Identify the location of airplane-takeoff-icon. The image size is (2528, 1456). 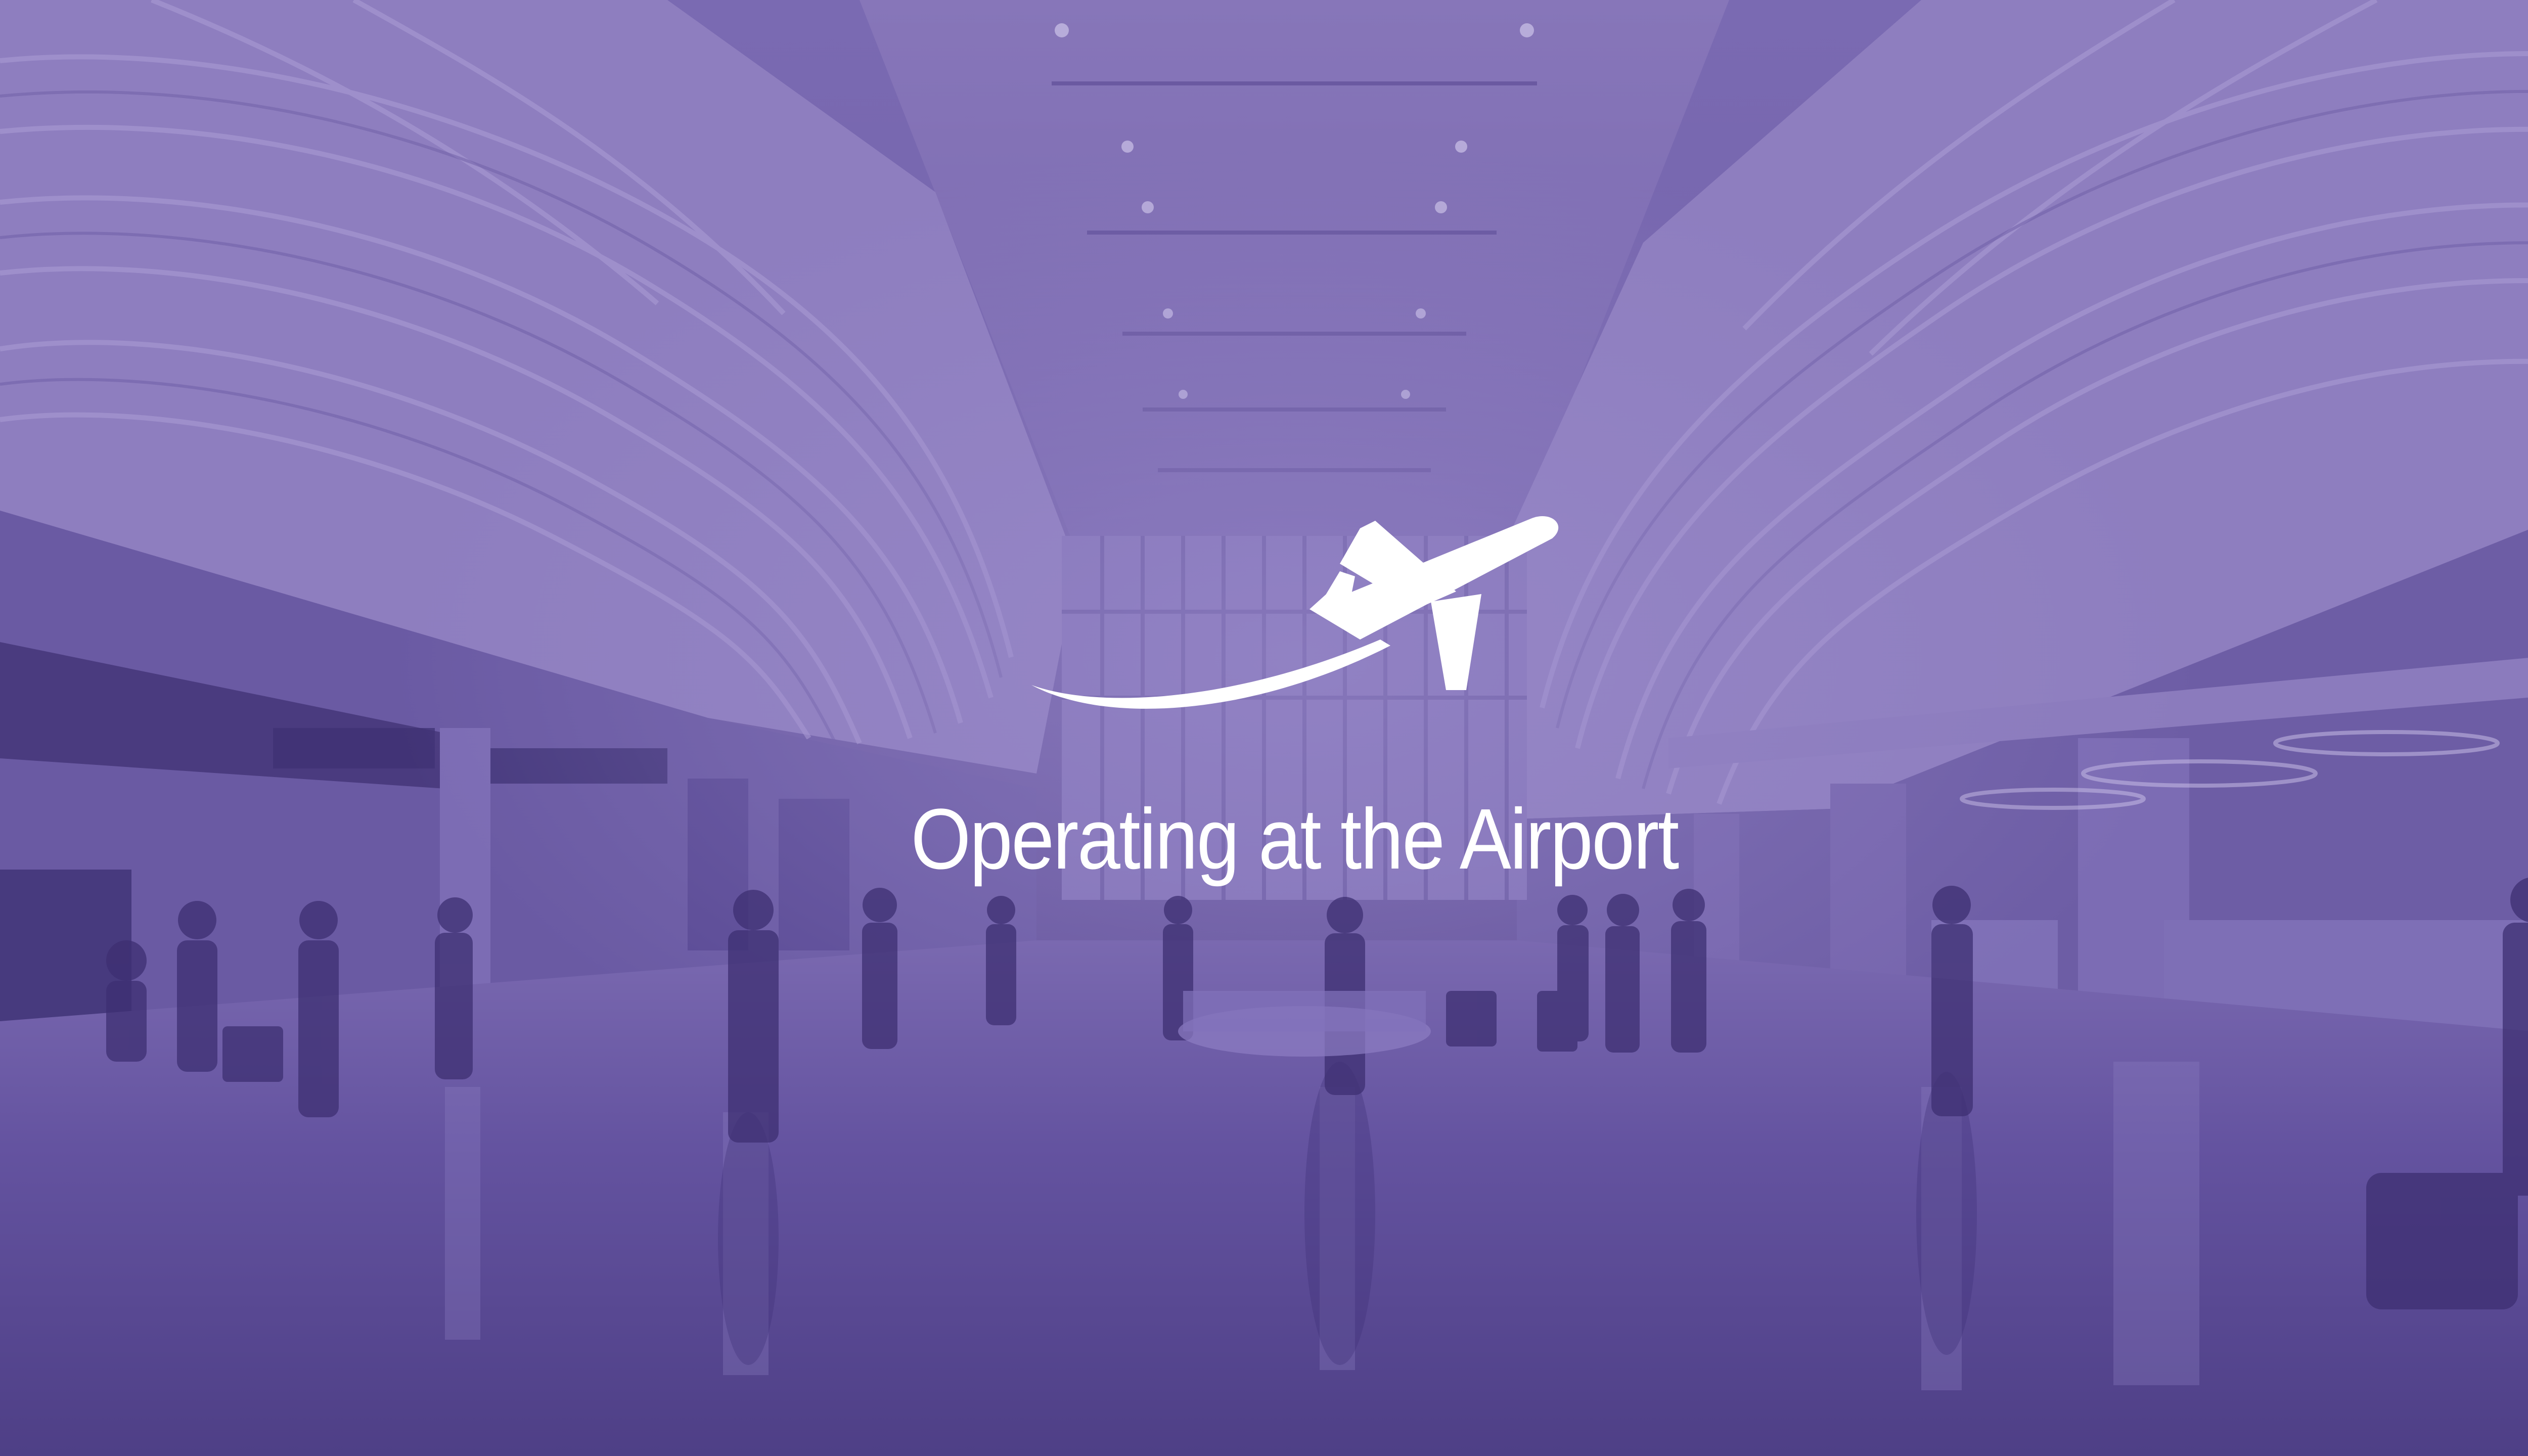
(1295, 612).